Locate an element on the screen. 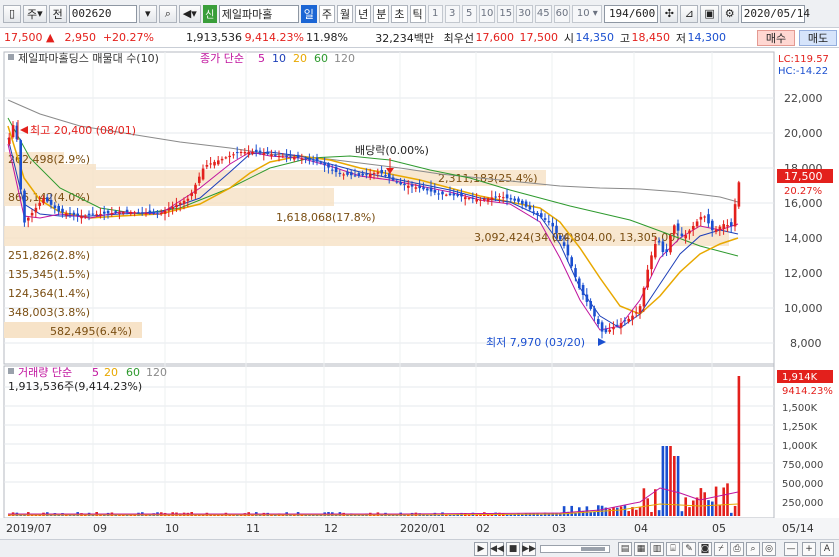  scroll-end-icon: ▶▶ is located at coordinates (529, 549).